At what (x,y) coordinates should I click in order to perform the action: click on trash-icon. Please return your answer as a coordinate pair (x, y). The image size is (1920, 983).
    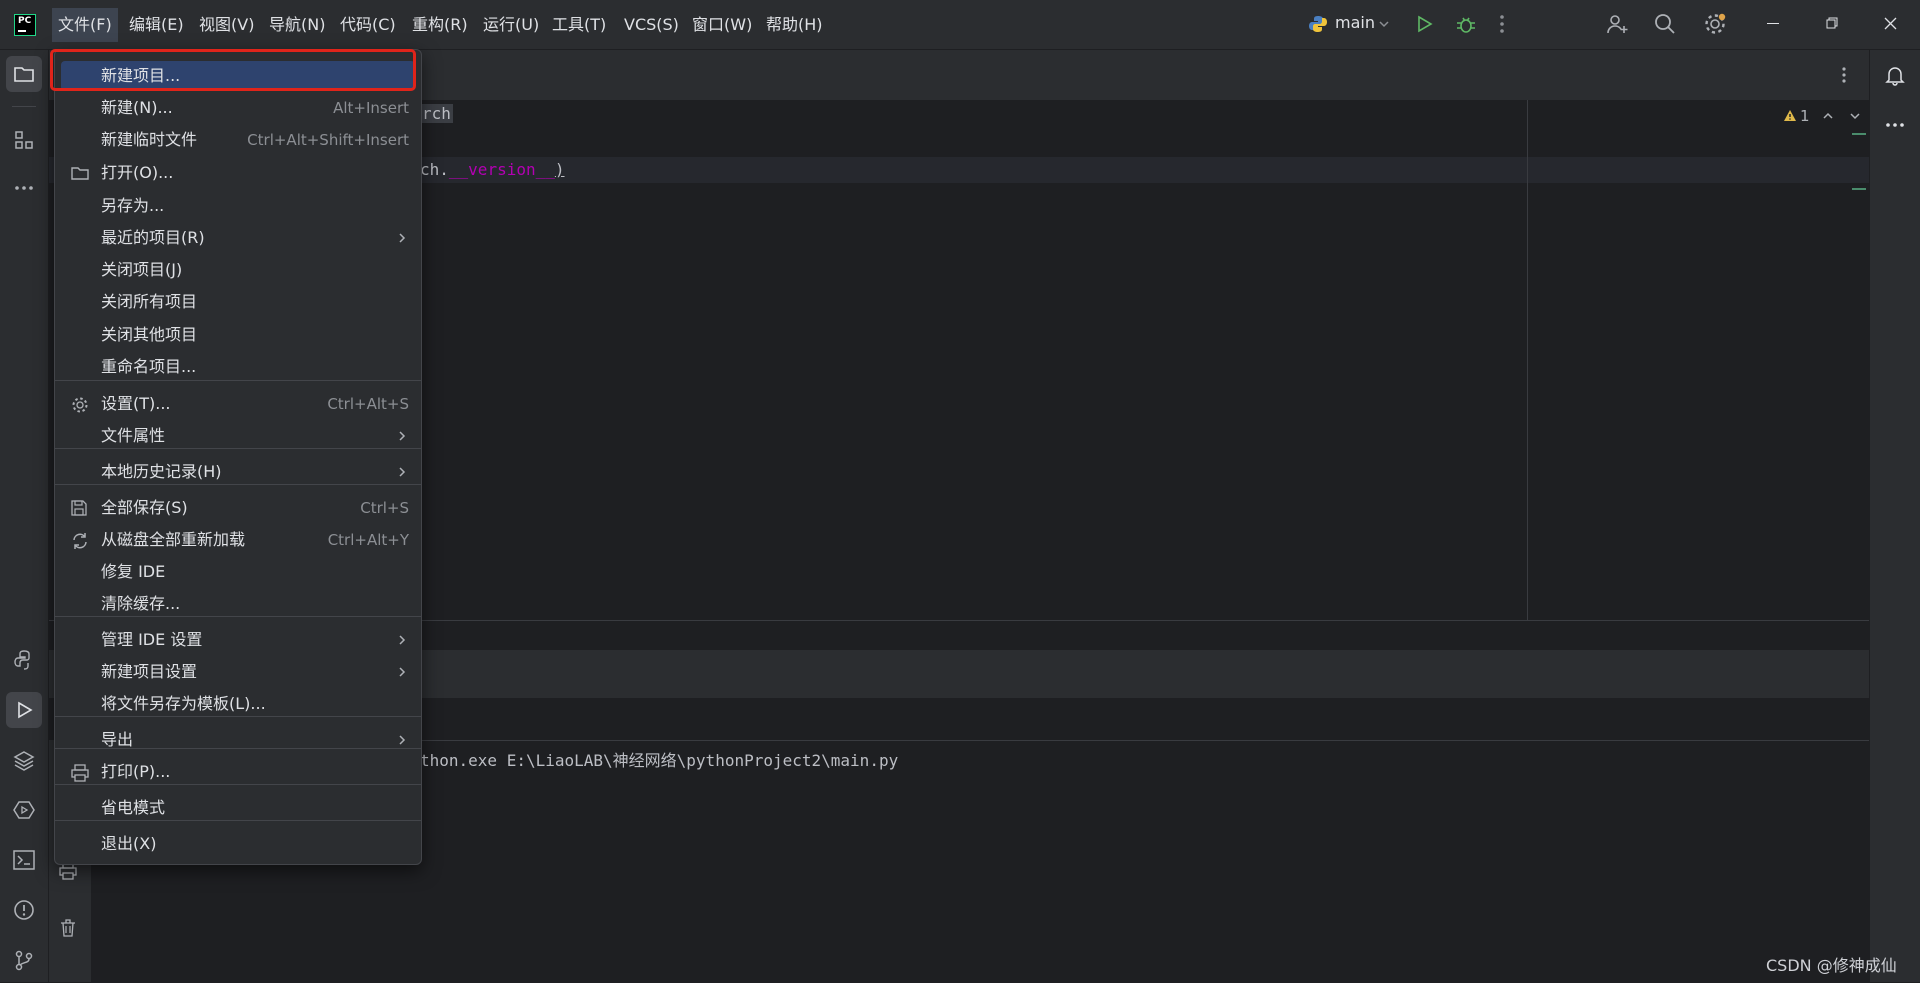
    Looking at the image, I should click on (68, 928).